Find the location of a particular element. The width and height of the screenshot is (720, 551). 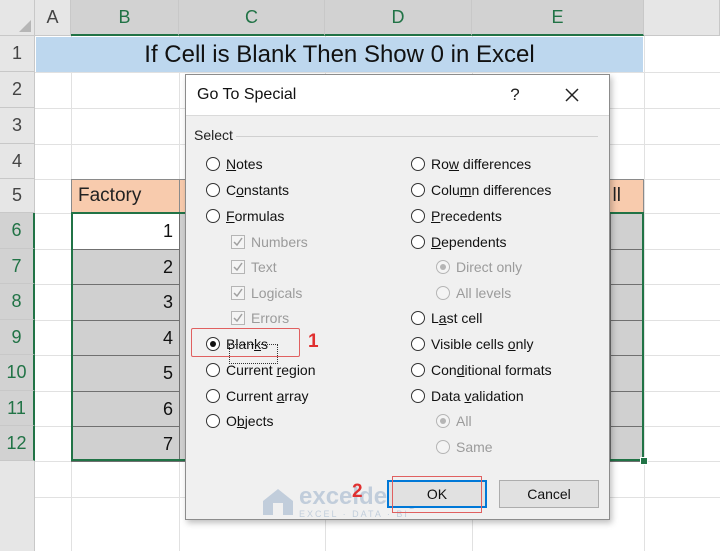

option-current-array: Current array is located at coordinates (257, 396).